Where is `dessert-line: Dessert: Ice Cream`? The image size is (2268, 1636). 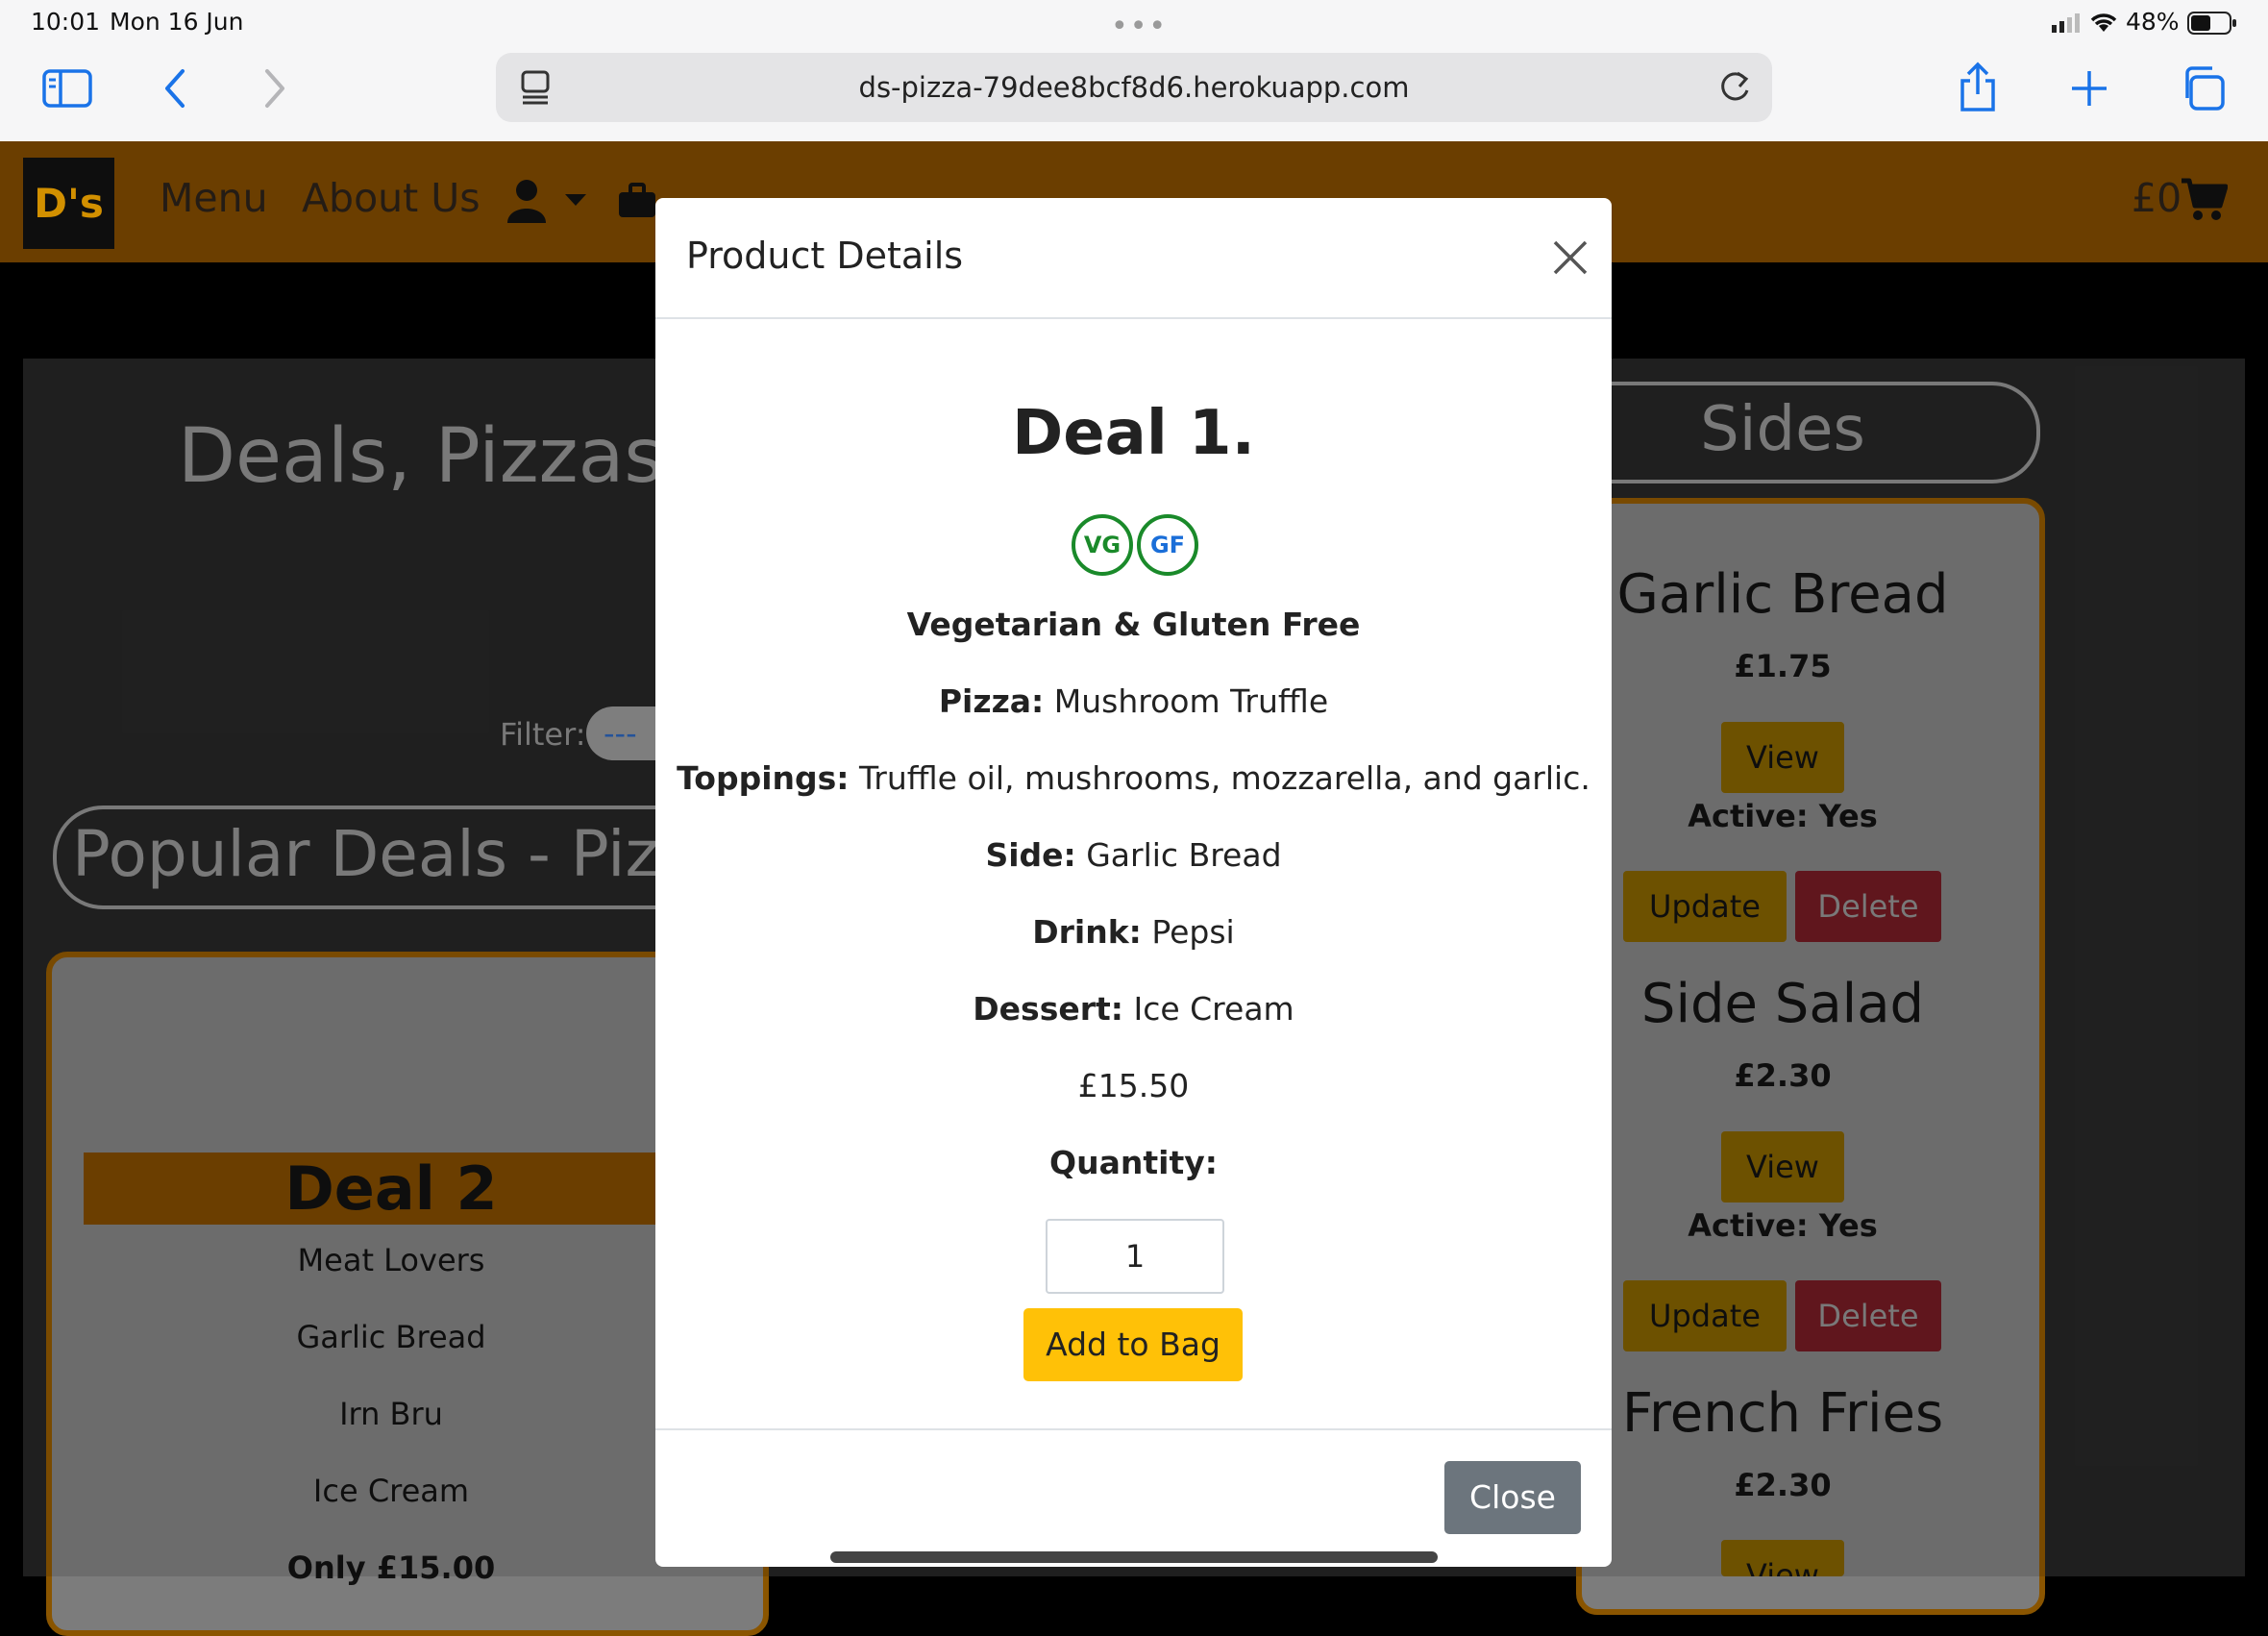
dessert-line: Dessert: Ice Cream is located at coordinates (1133, 1009).